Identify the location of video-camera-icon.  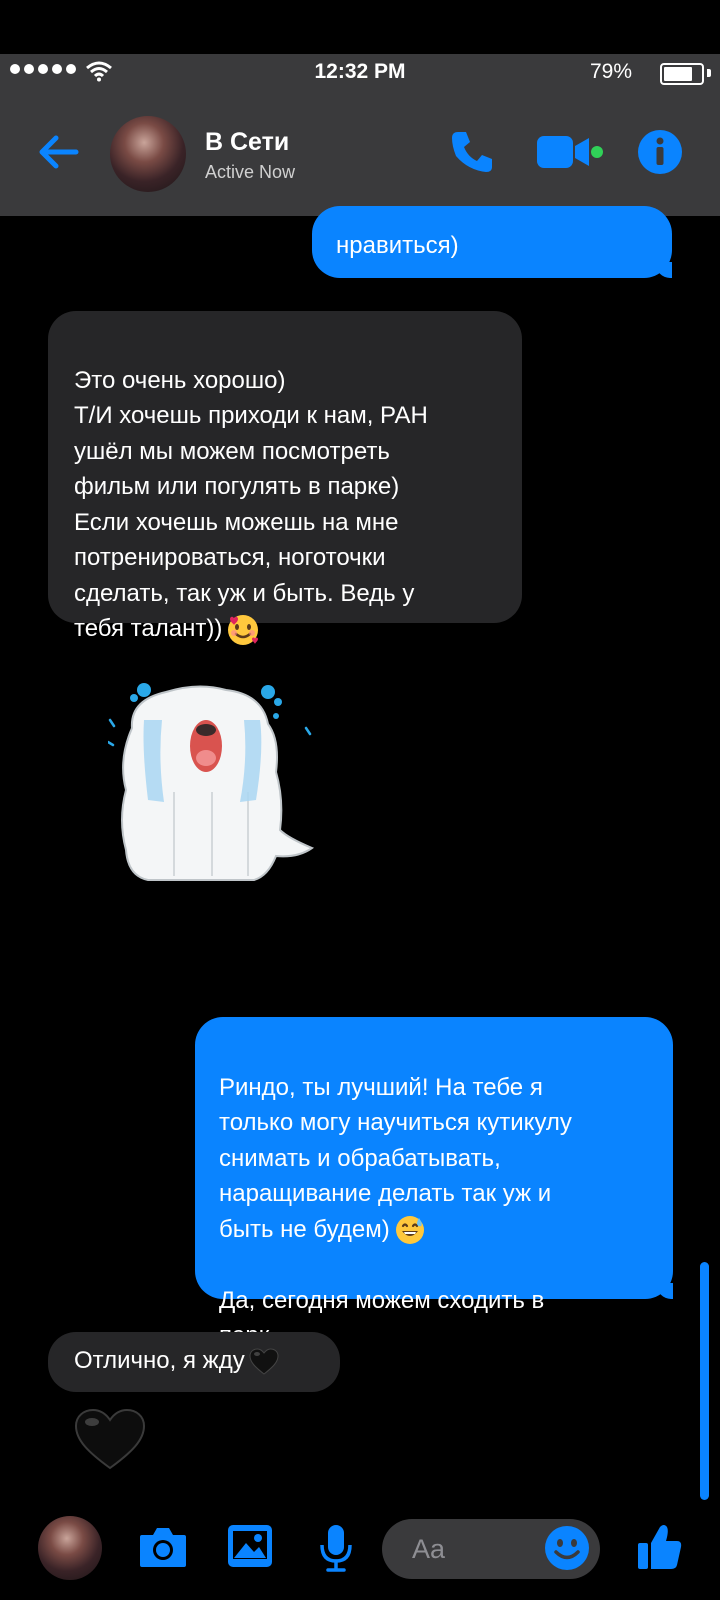
(570, 152).